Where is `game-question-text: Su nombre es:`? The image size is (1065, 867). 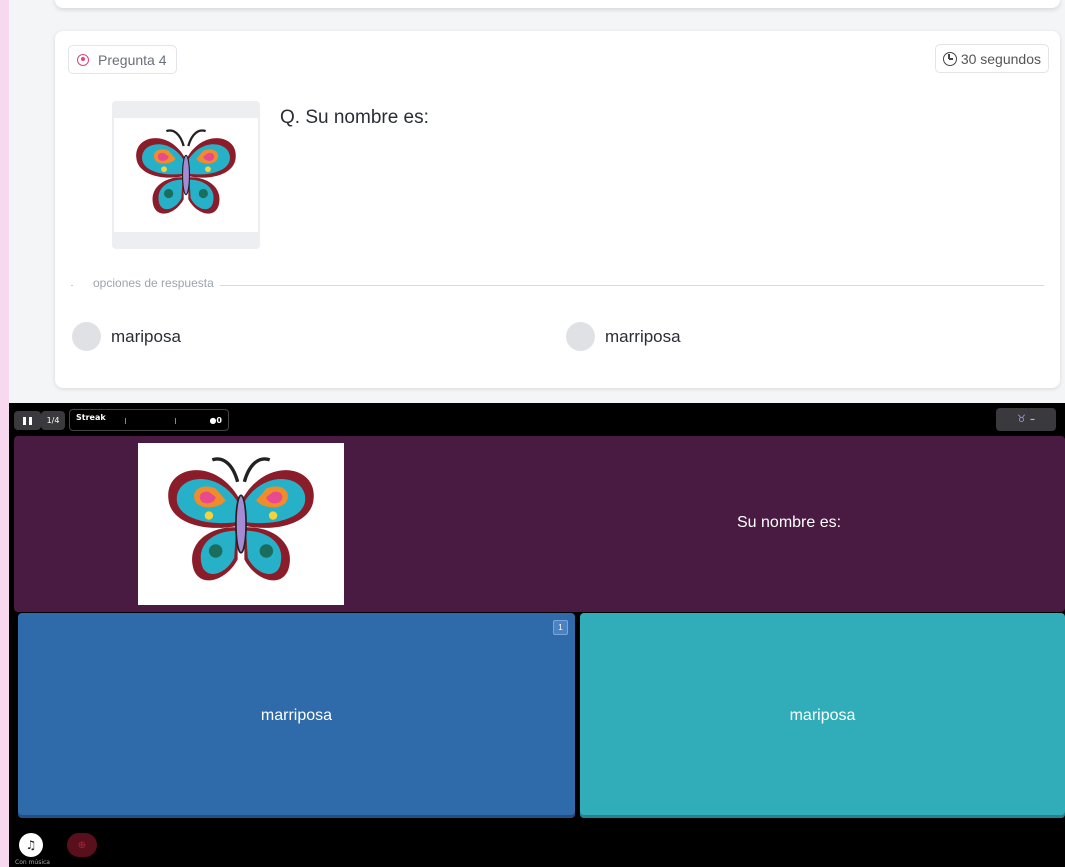
game-question-text: Su nombre es: is located at coordinates (789, 522).